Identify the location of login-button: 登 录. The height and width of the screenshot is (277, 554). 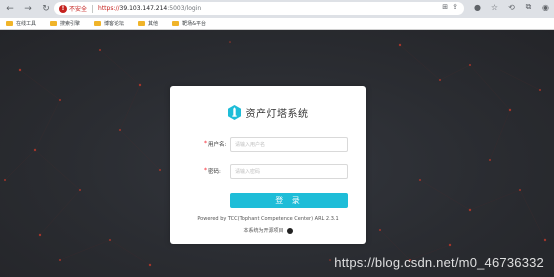
(289, 200).